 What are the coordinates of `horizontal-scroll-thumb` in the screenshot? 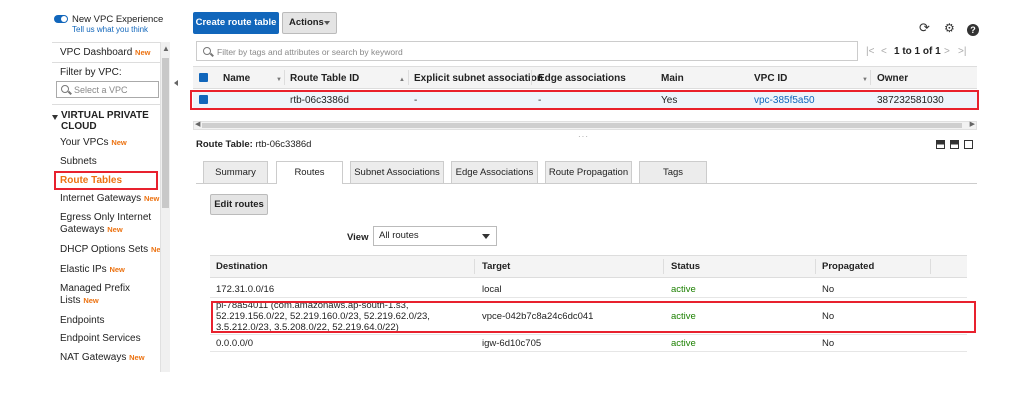 It's located at (582, 125).